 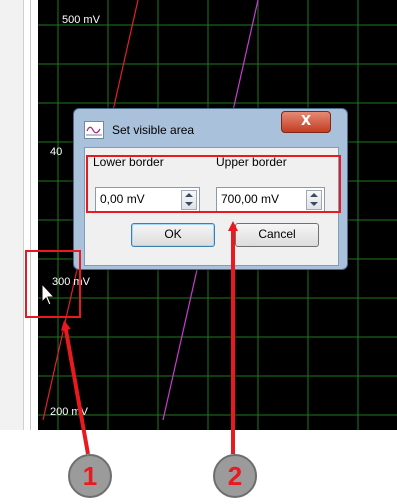 I want to click on waveform-icon, so click(x=94, y=130).